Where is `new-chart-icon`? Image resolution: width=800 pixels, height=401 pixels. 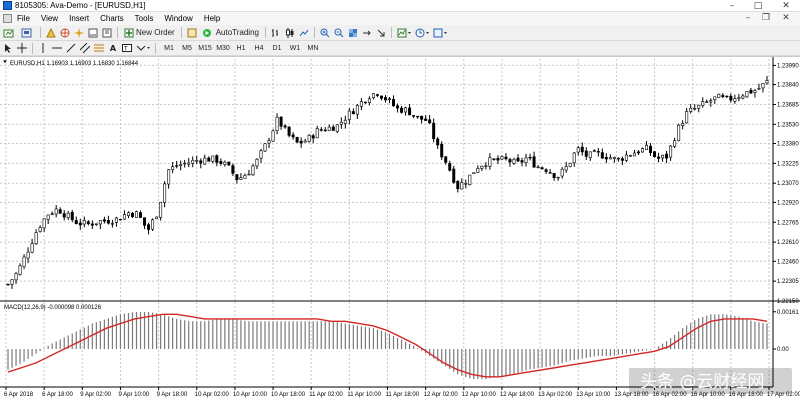 new-chart-icon is located at coordinates (10, 33).